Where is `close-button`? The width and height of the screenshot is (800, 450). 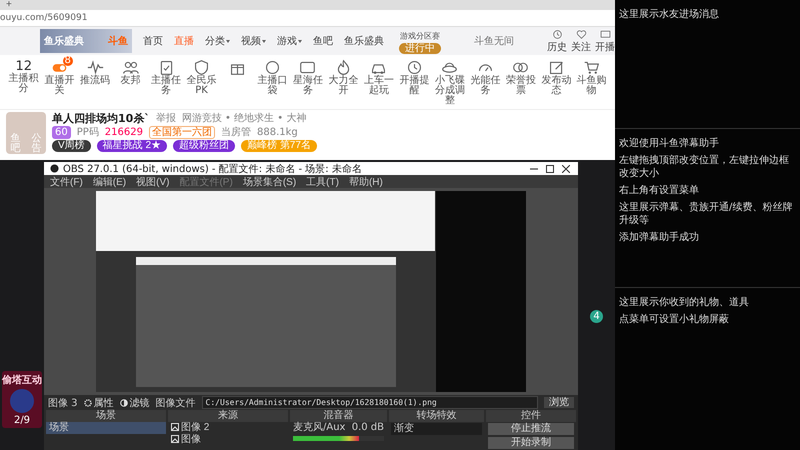
close-button is located at coordinates (566, 169).